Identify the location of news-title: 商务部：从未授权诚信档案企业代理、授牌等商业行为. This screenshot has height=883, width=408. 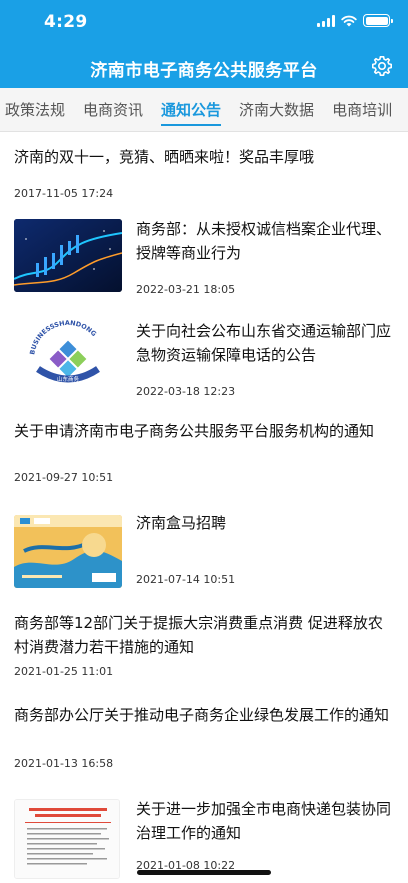
(264, 241).